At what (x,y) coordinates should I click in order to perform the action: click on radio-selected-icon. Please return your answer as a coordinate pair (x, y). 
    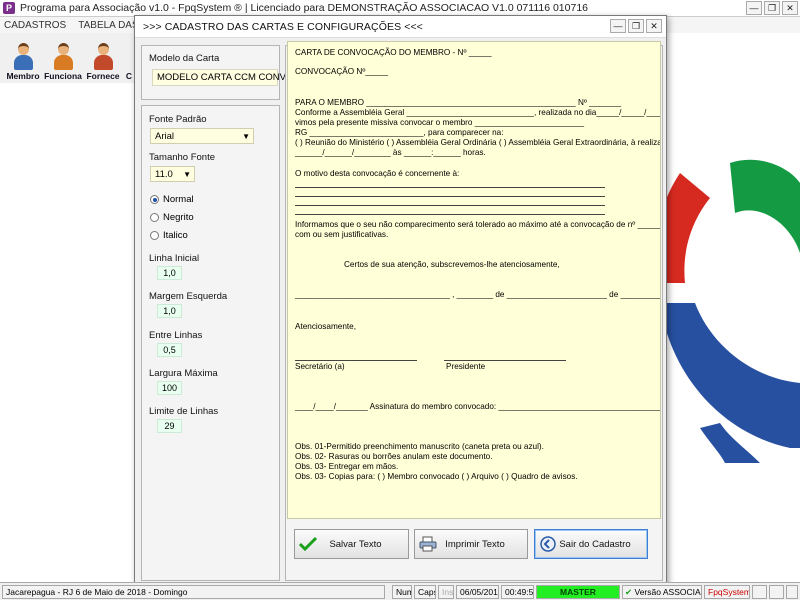
    Looking at the image, I should click on (154, 199).